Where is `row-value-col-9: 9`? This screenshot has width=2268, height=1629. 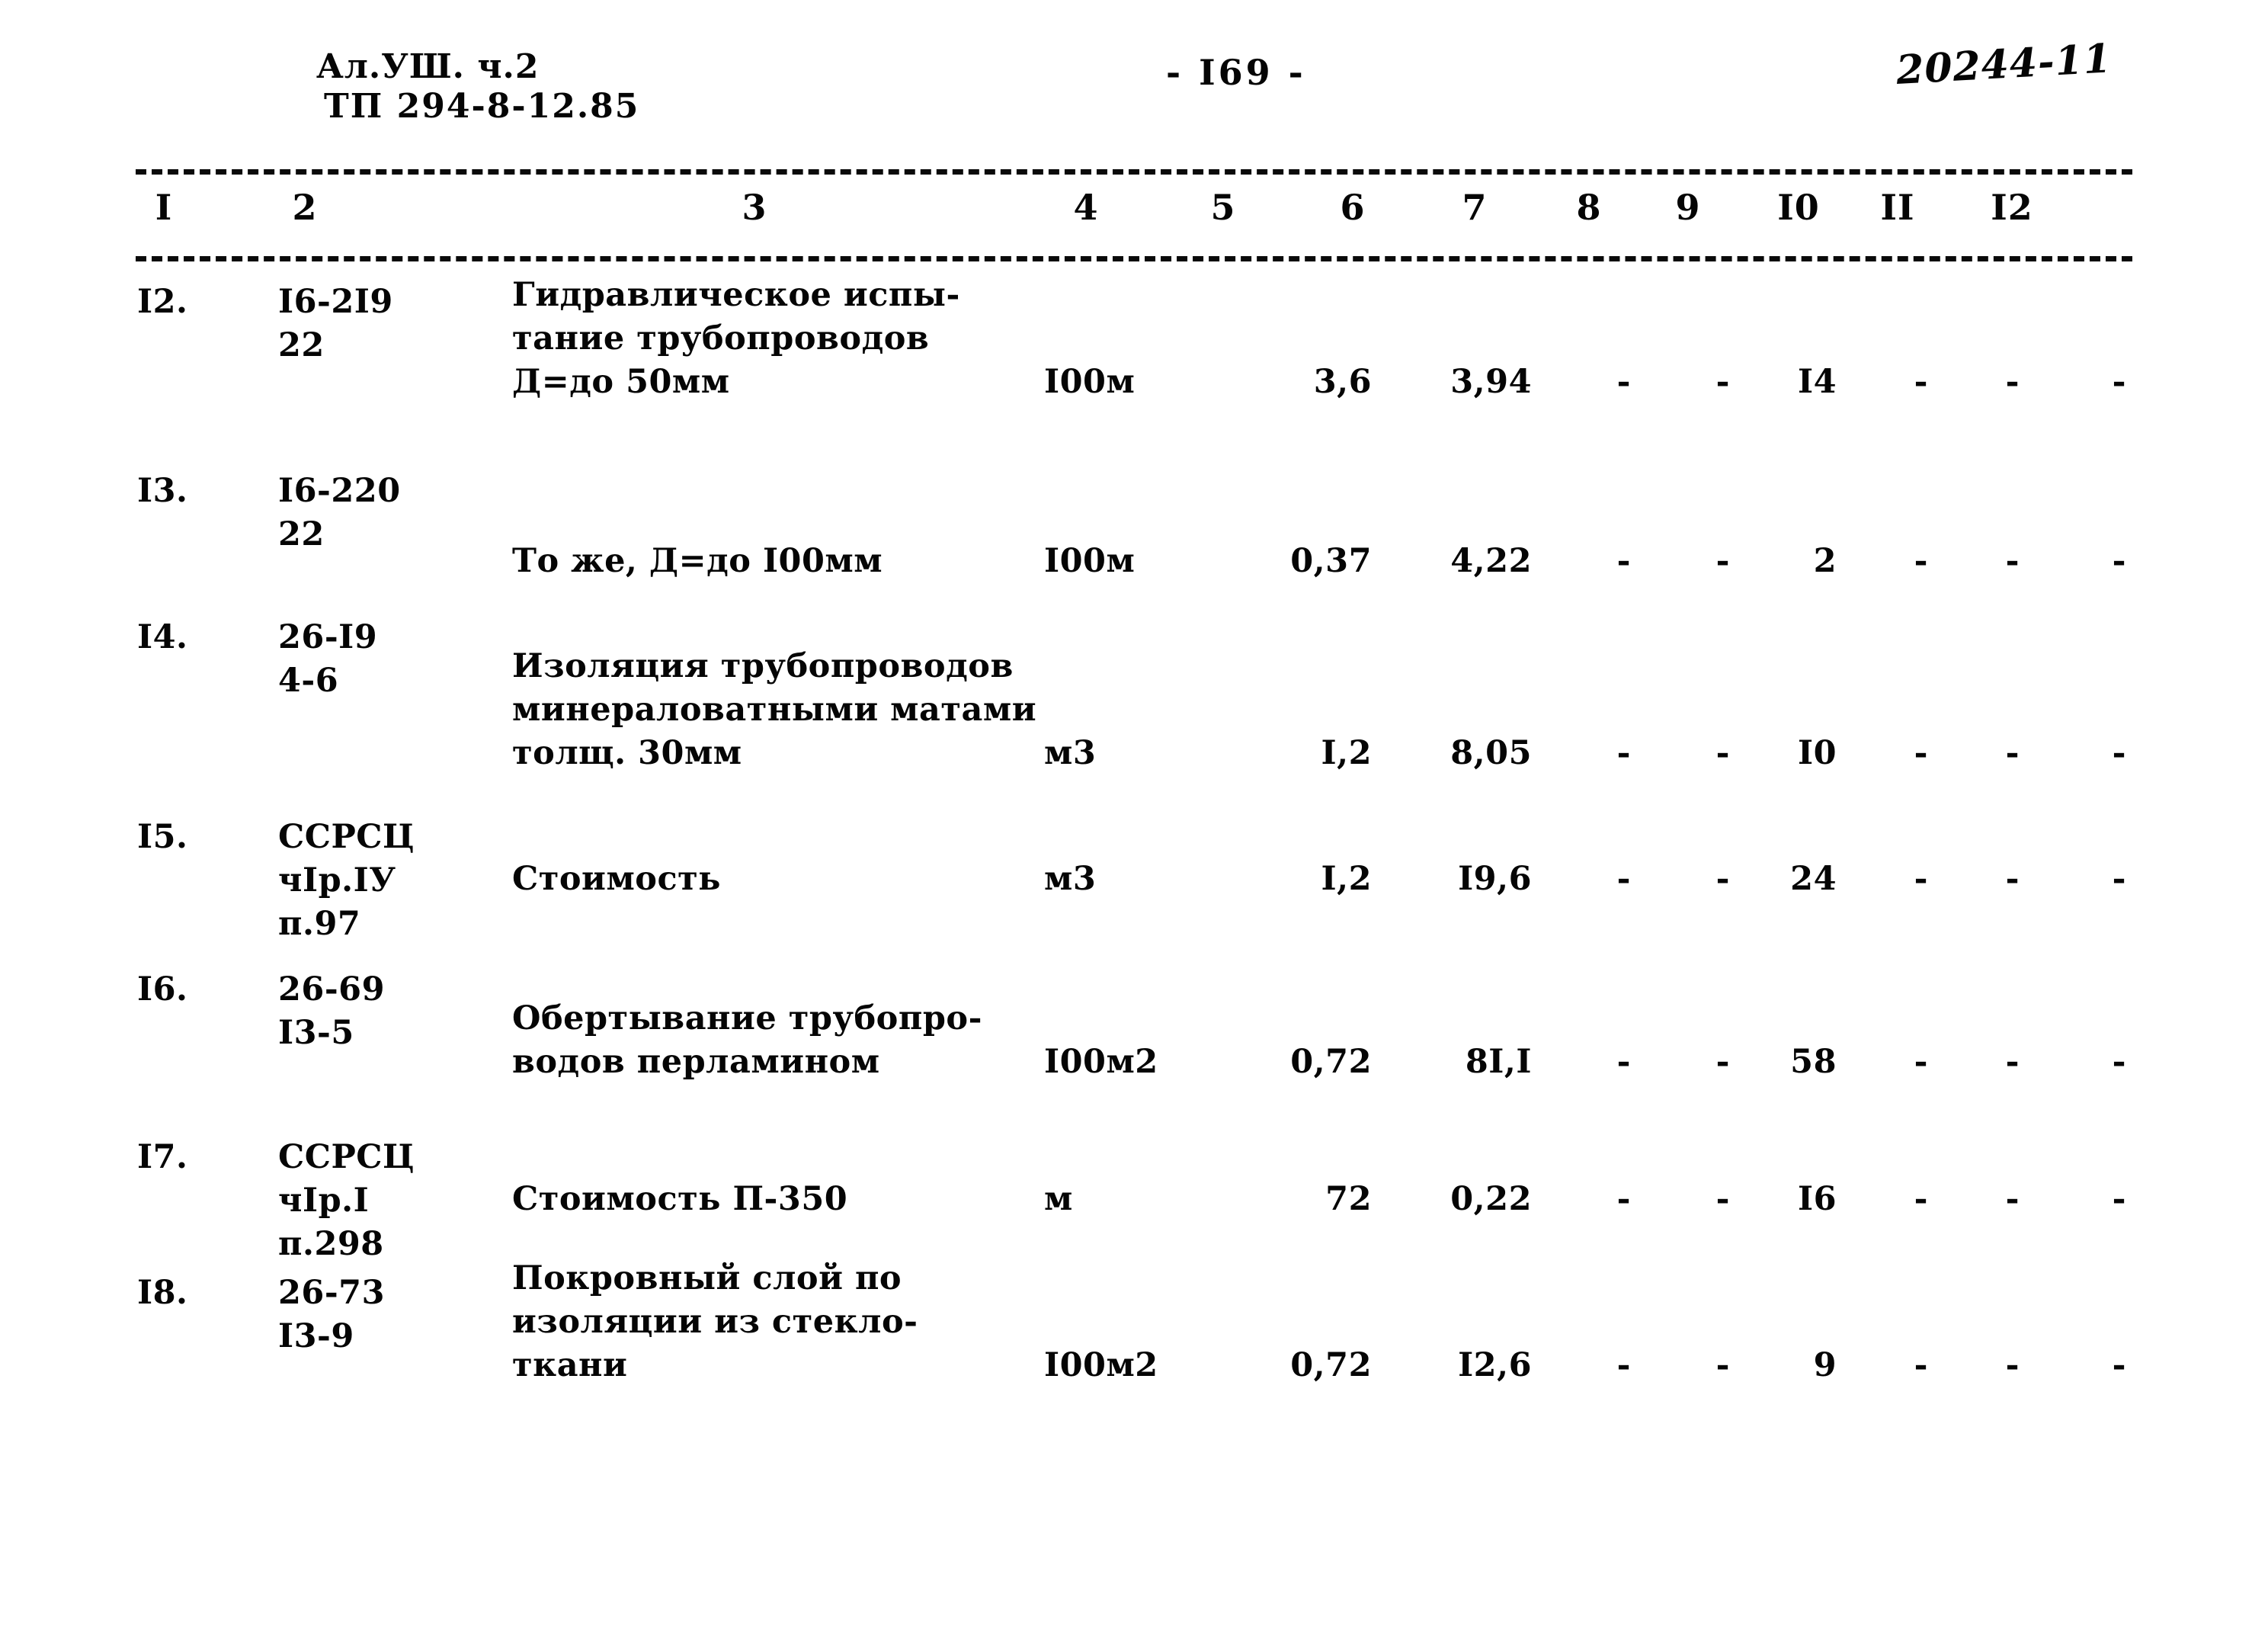 row-value-col-9: 9 is located at coordinates (1825, 1365).